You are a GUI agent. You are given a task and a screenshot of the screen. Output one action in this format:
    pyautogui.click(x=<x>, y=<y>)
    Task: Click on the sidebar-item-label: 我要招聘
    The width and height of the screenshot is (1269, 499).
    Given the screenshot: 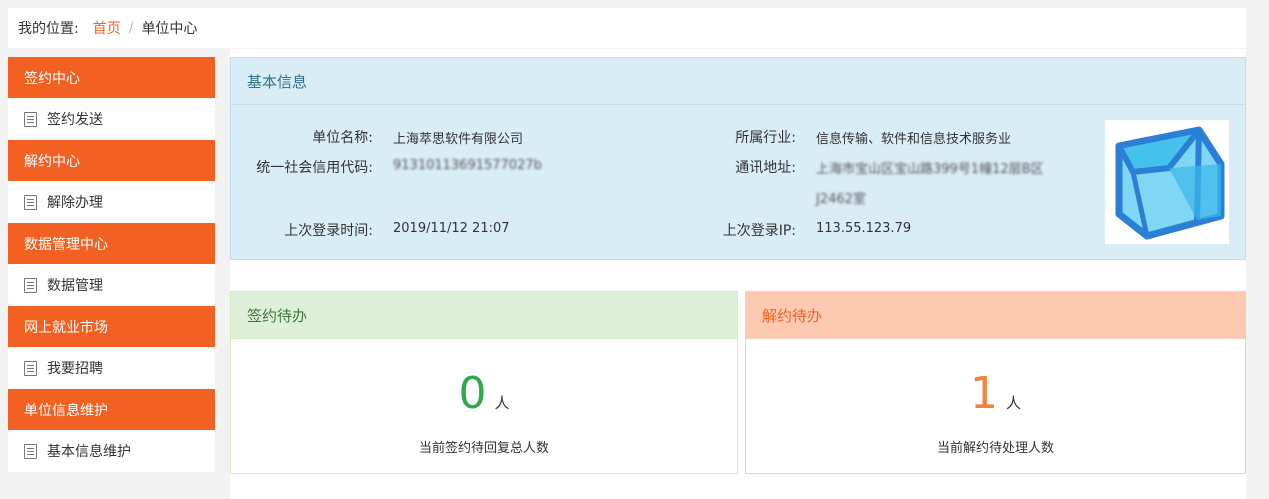 What is the action you would take?
    pyautogui.click(x=75, y=369)
    